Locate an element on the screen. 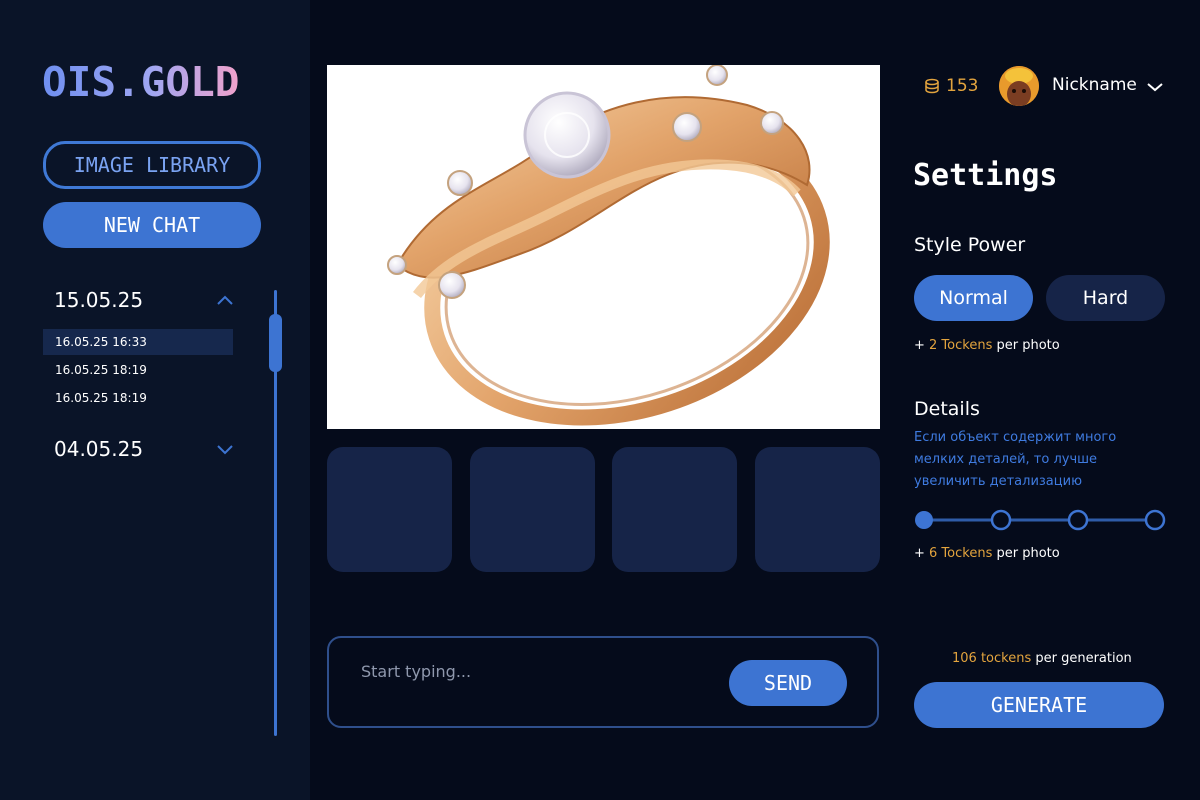  user-avatar-icon is located at coordinates (1019, 86).